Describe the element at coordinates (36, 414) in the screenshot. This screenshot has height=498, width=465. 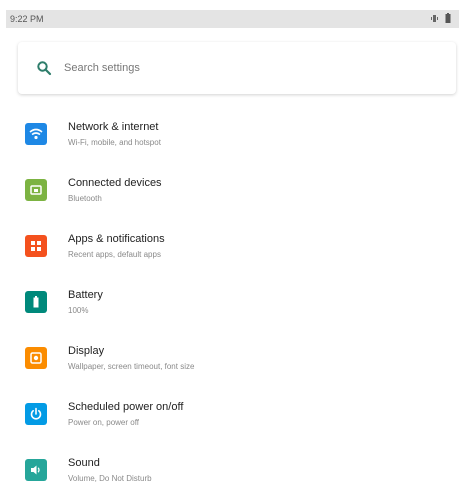
I see `power-icon` at that location.